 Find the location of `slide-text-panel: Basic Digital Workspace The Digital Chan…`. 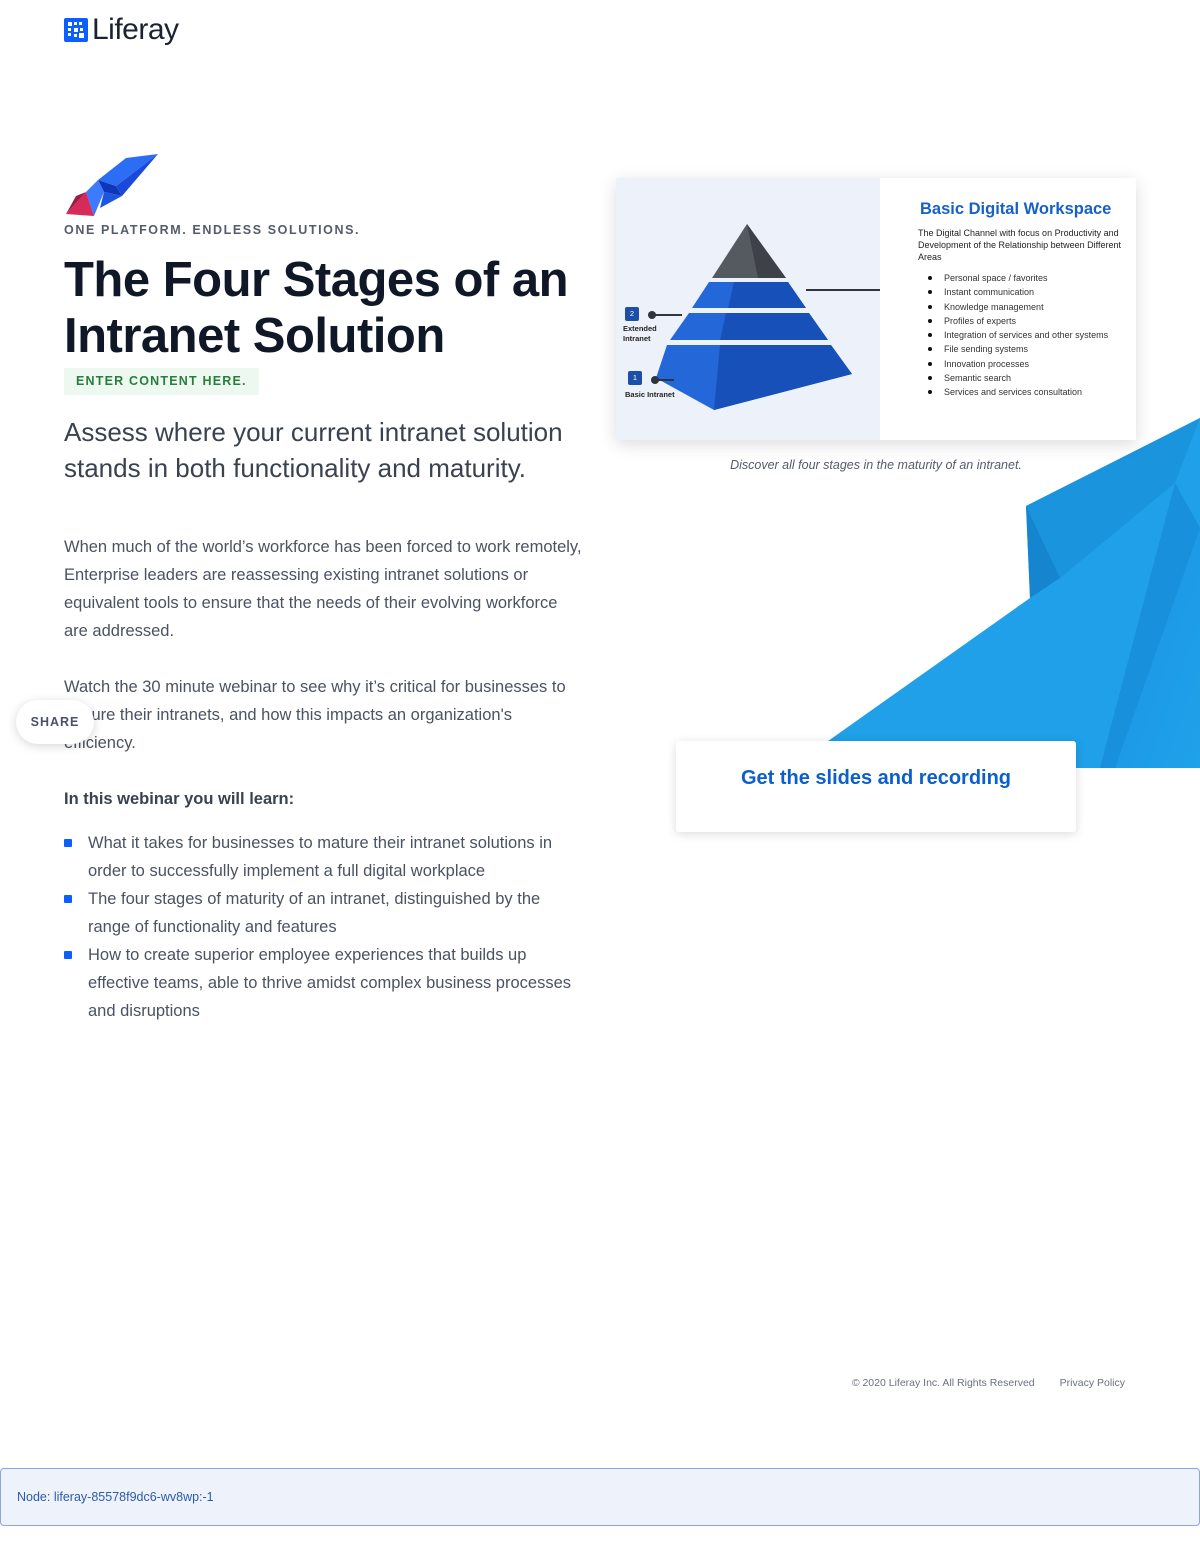

slide-text-panel: Basic Digital Workspace The Digital Chan… is located at coordinates (1008, 309).